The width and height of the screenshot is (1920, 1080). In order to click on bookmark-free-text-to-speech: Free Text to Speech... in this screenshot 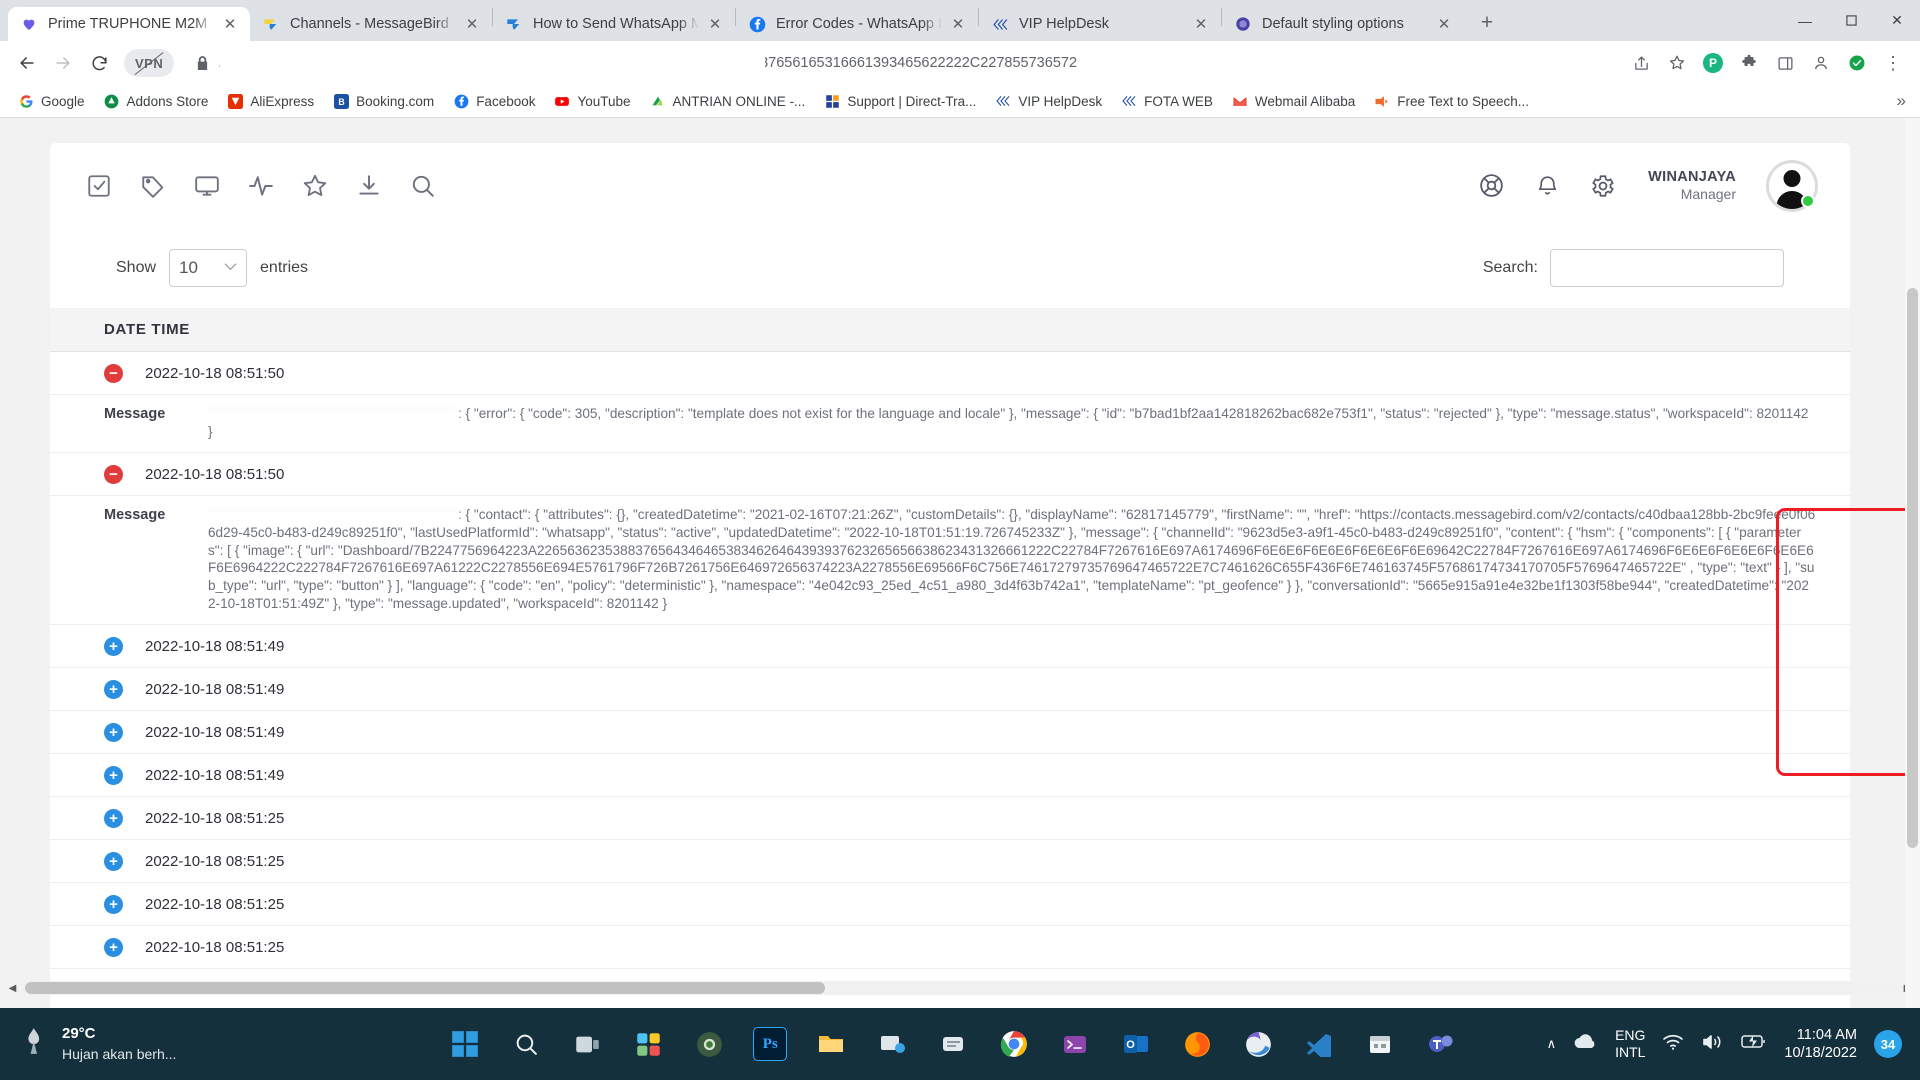, I will do `click(1451, 101)`.